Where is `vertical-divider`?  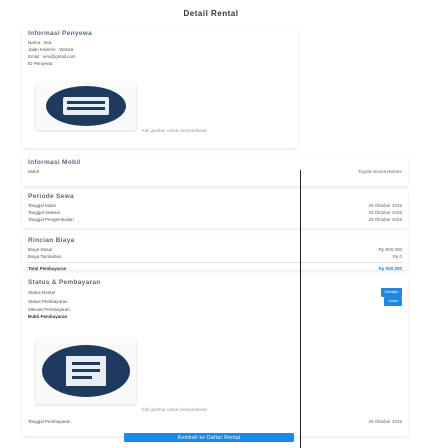
vertical-divider is located at coordinates (300, 309).